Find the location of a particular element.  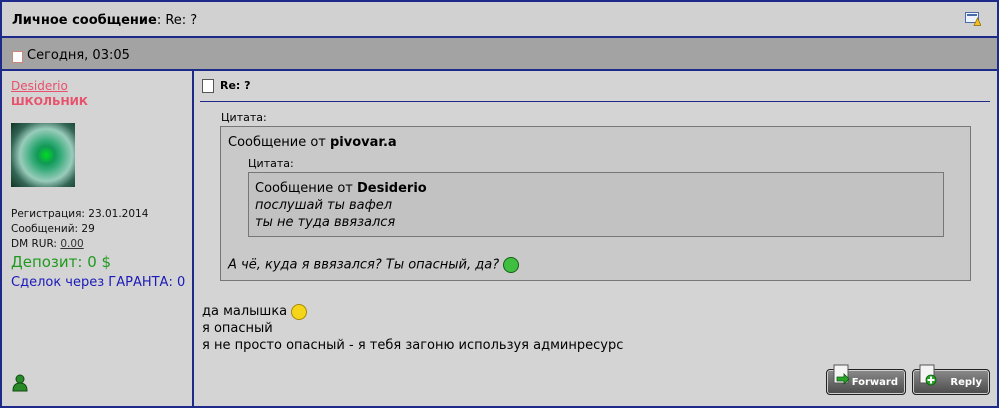

date-bar: Сегодня, 03:05 is located at coordinates (499, 54).